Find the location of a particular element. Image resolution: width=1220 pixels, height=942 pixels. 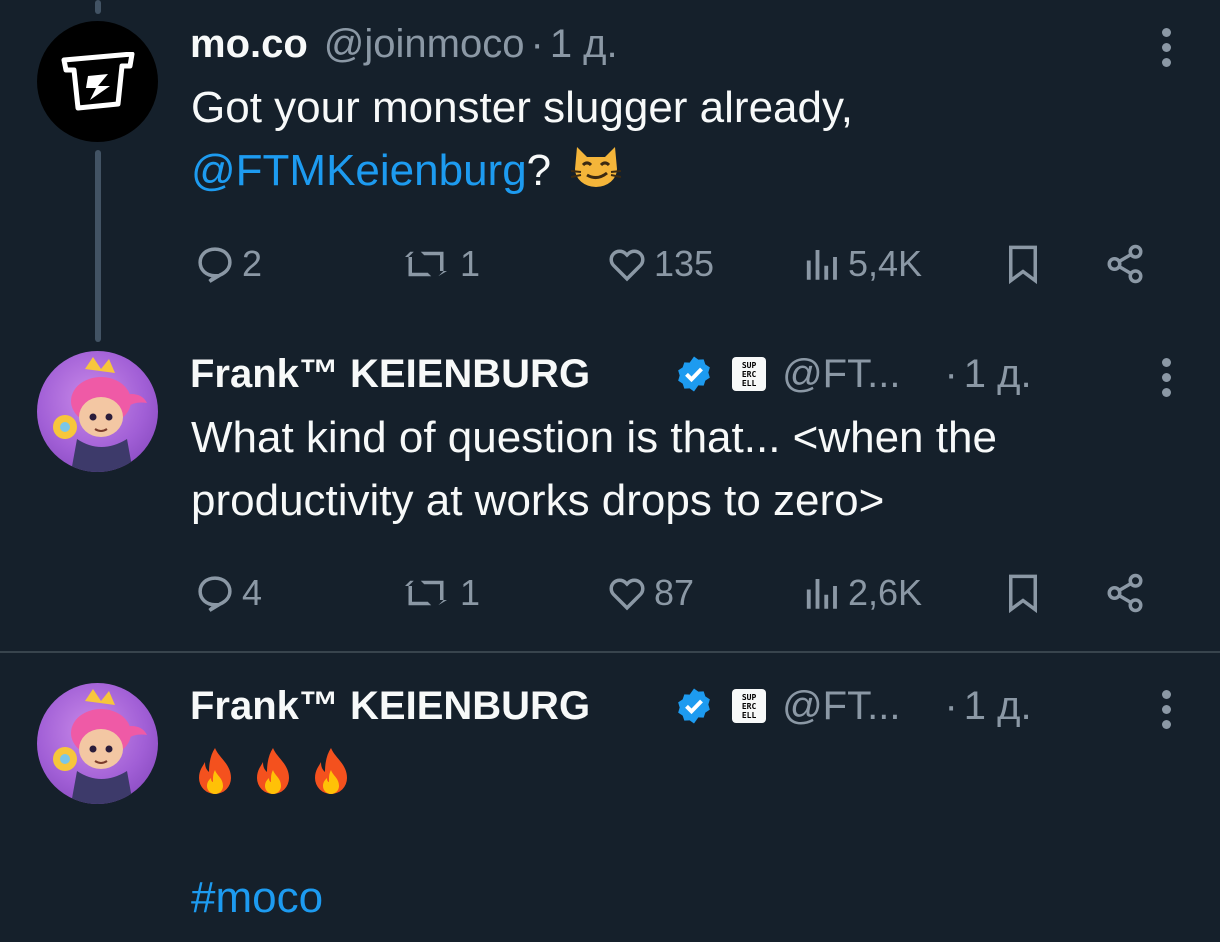

display-name: mo.co is located at coordinates (249, 44).